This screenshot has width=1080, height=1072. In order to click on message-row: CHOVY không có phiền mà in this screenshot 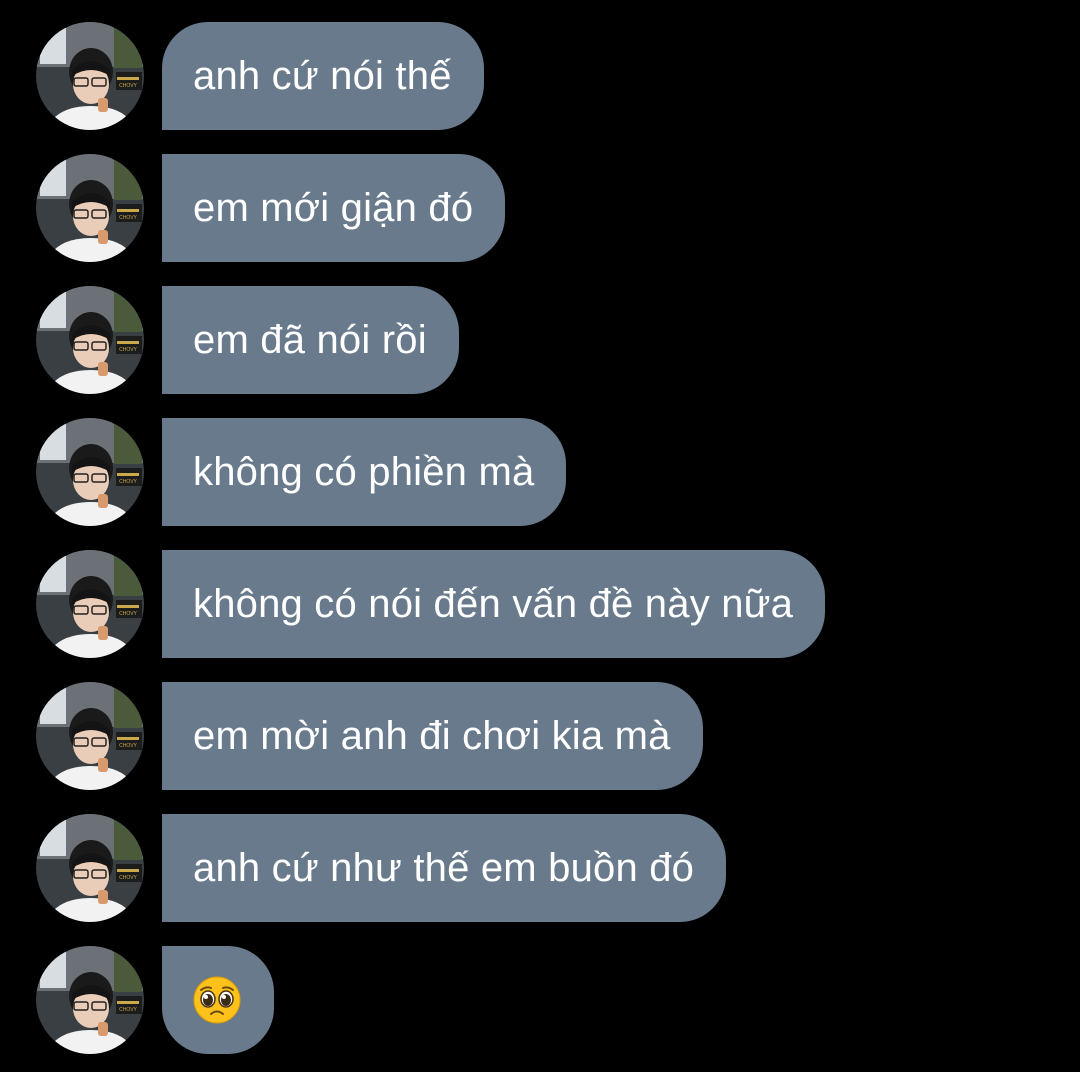, I will do `click(301, 472)`.